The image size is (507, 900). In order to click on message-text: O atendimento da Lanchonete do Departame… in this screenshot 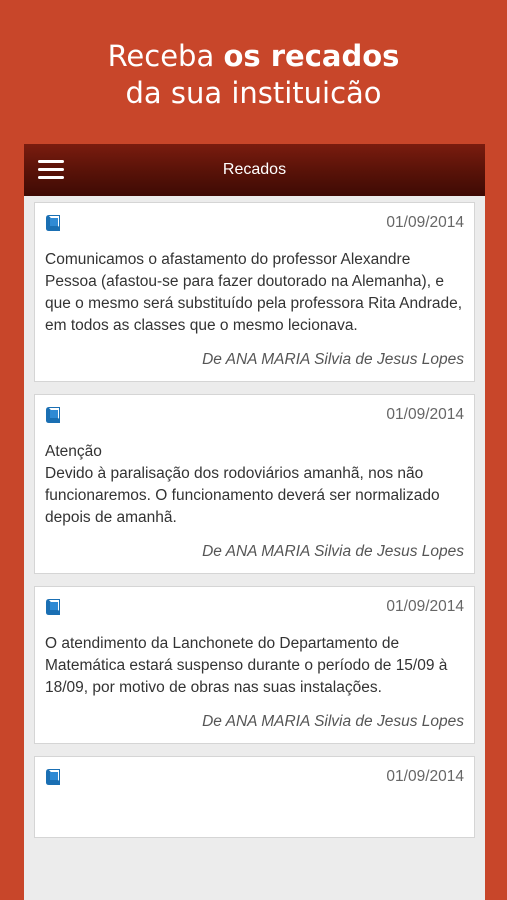, I will do `click(246, 665)`.